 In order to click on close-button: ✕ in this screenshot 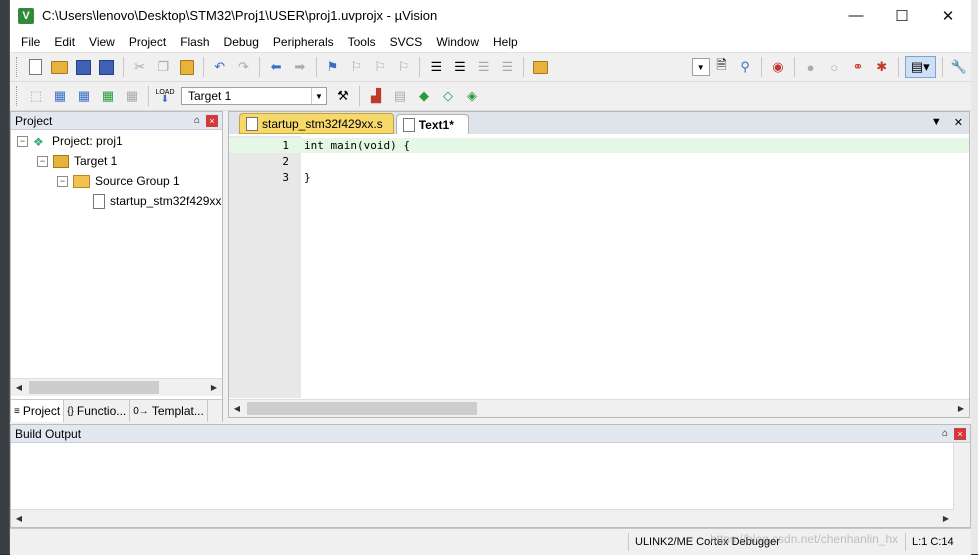, I will do `click(948, 15)`.